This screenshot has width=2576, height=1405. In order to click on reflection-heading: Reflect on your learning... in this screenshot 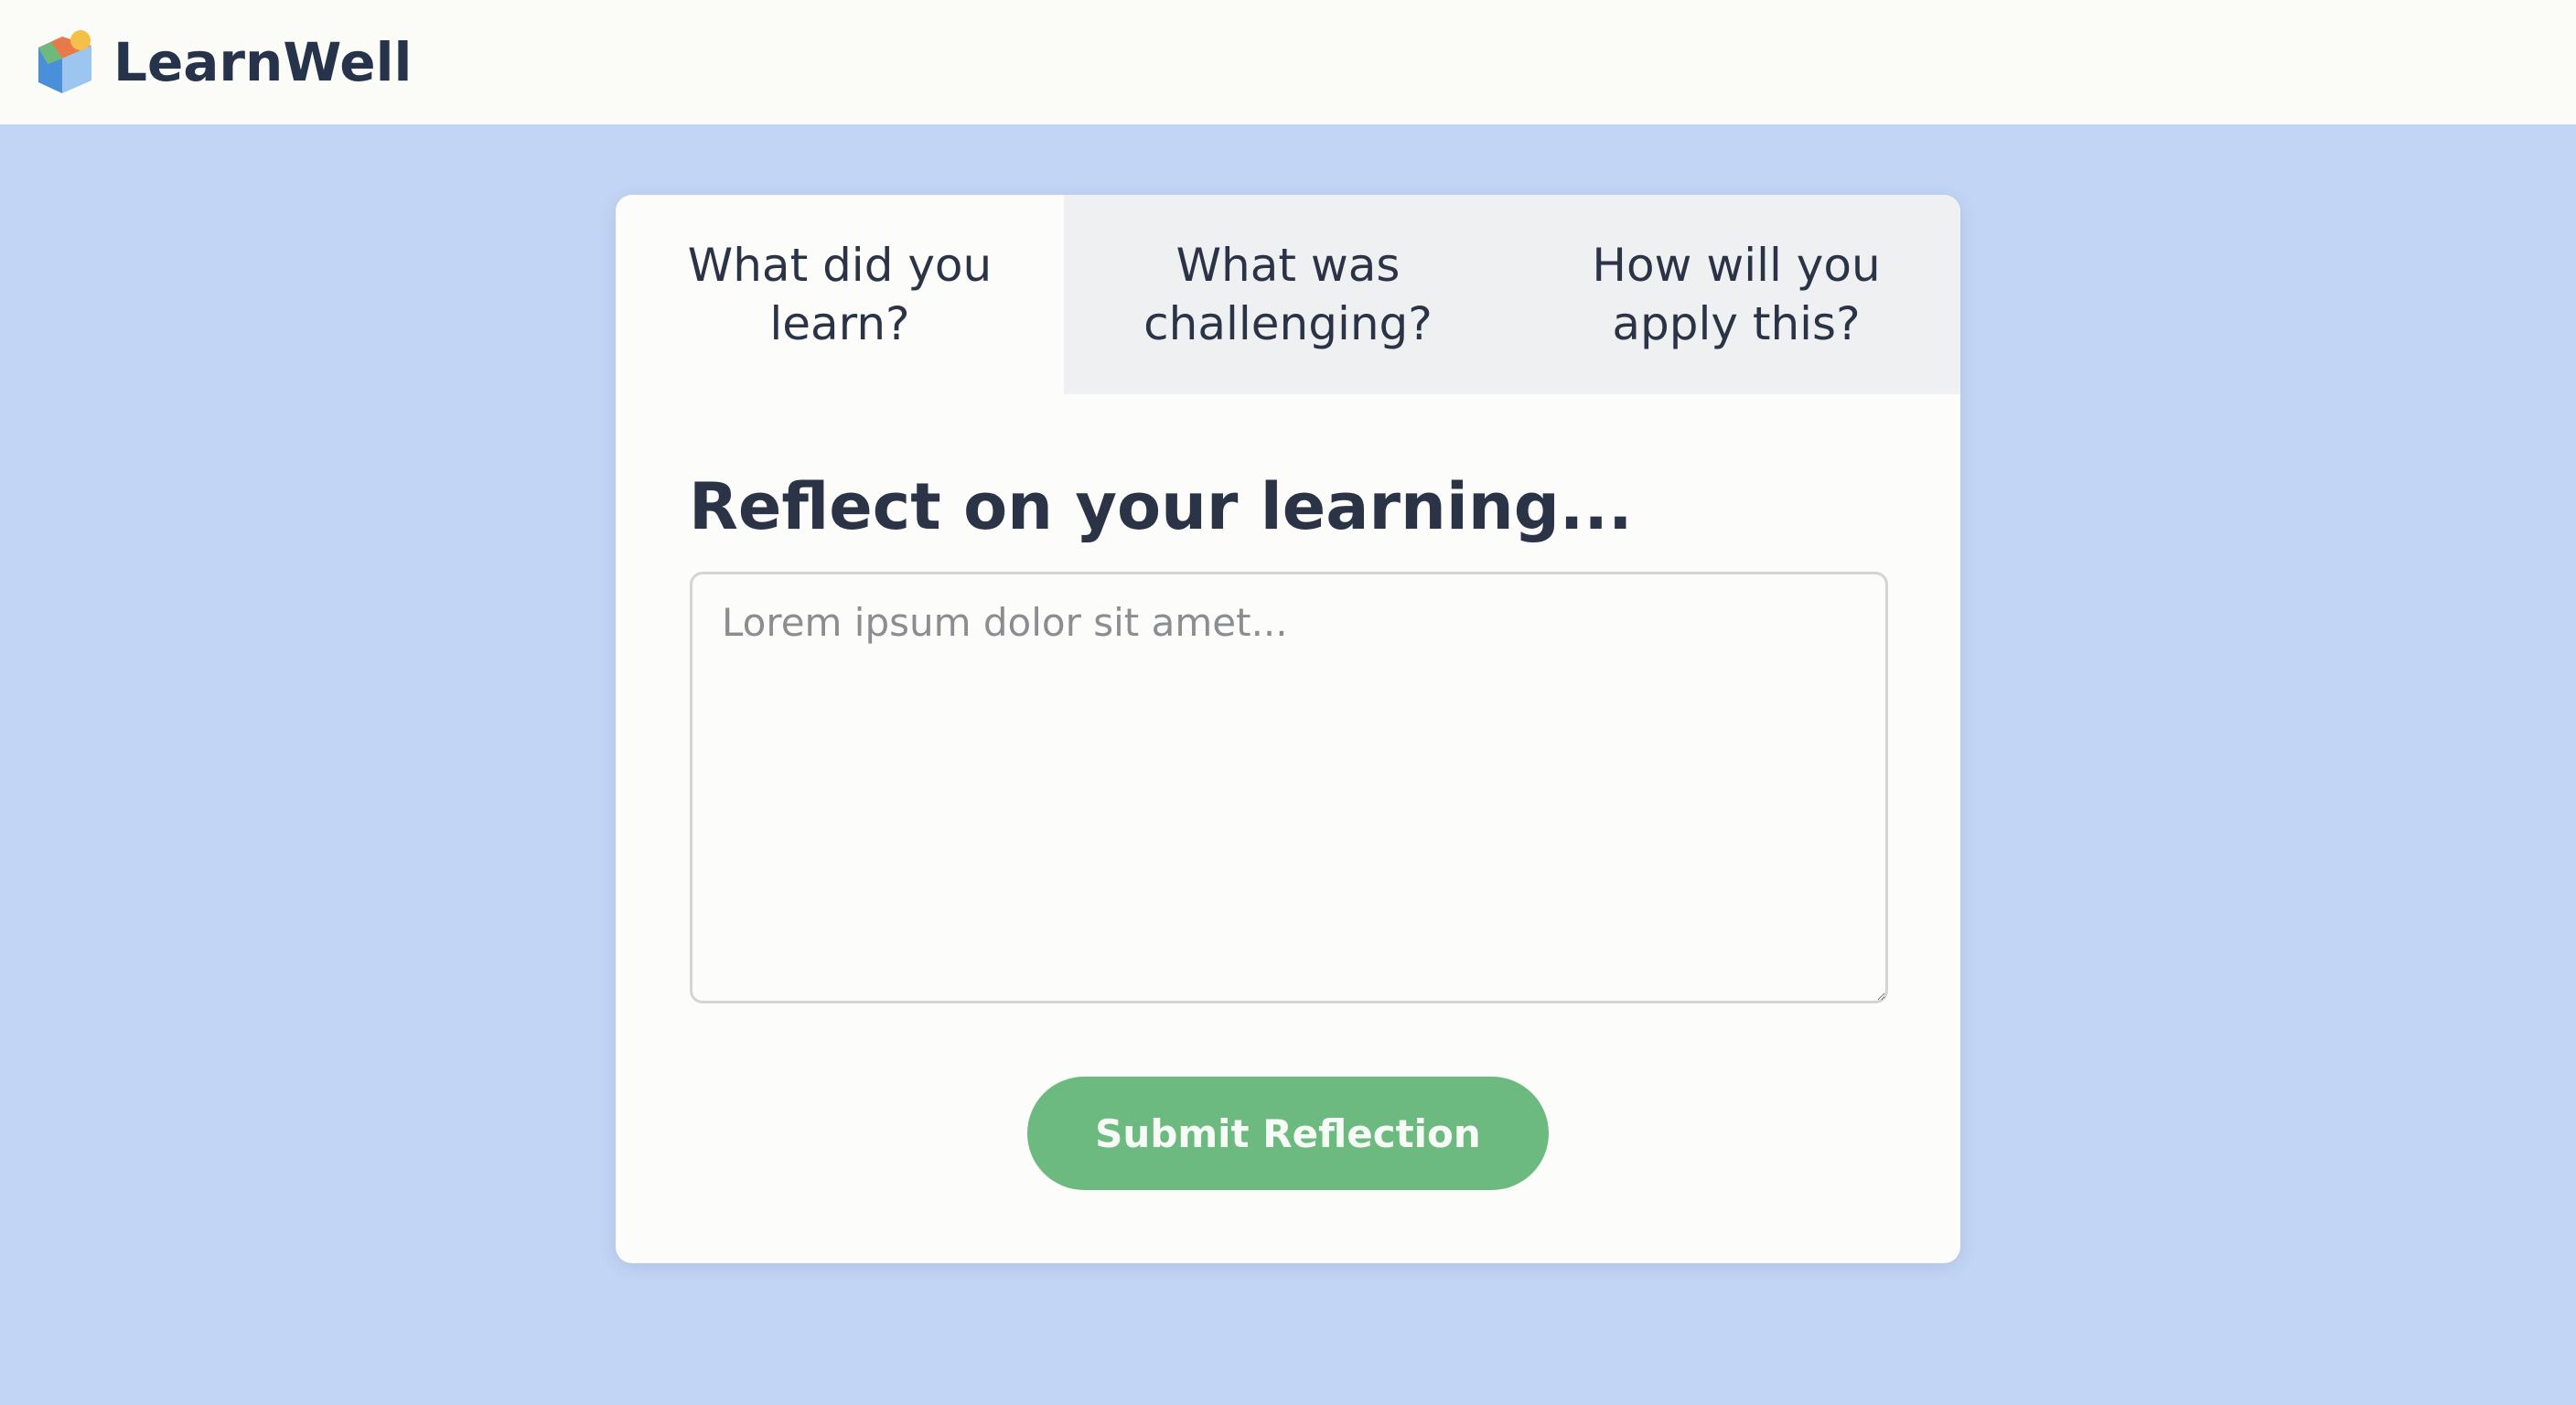, I will do `click(1161, 506)`.